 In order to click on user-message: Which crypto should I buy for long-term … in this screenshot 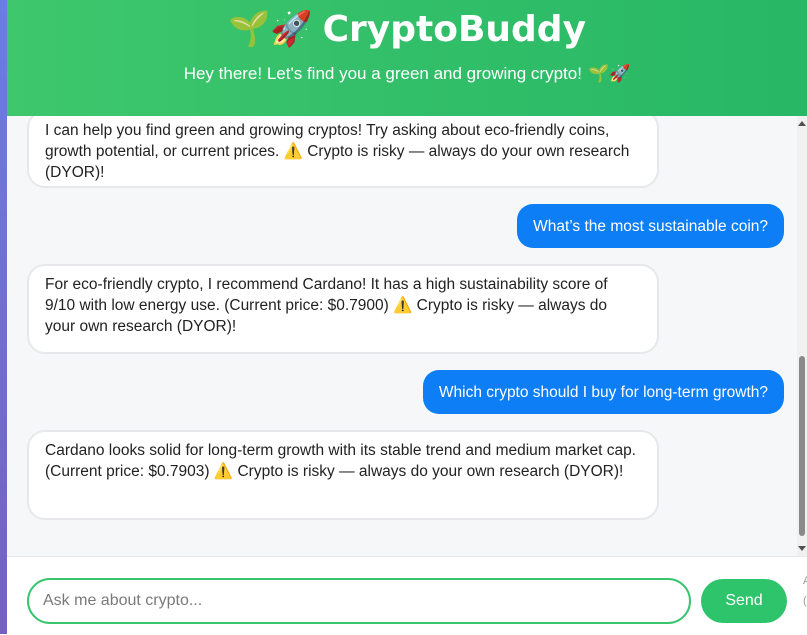, I will do `click(603, 392)`.